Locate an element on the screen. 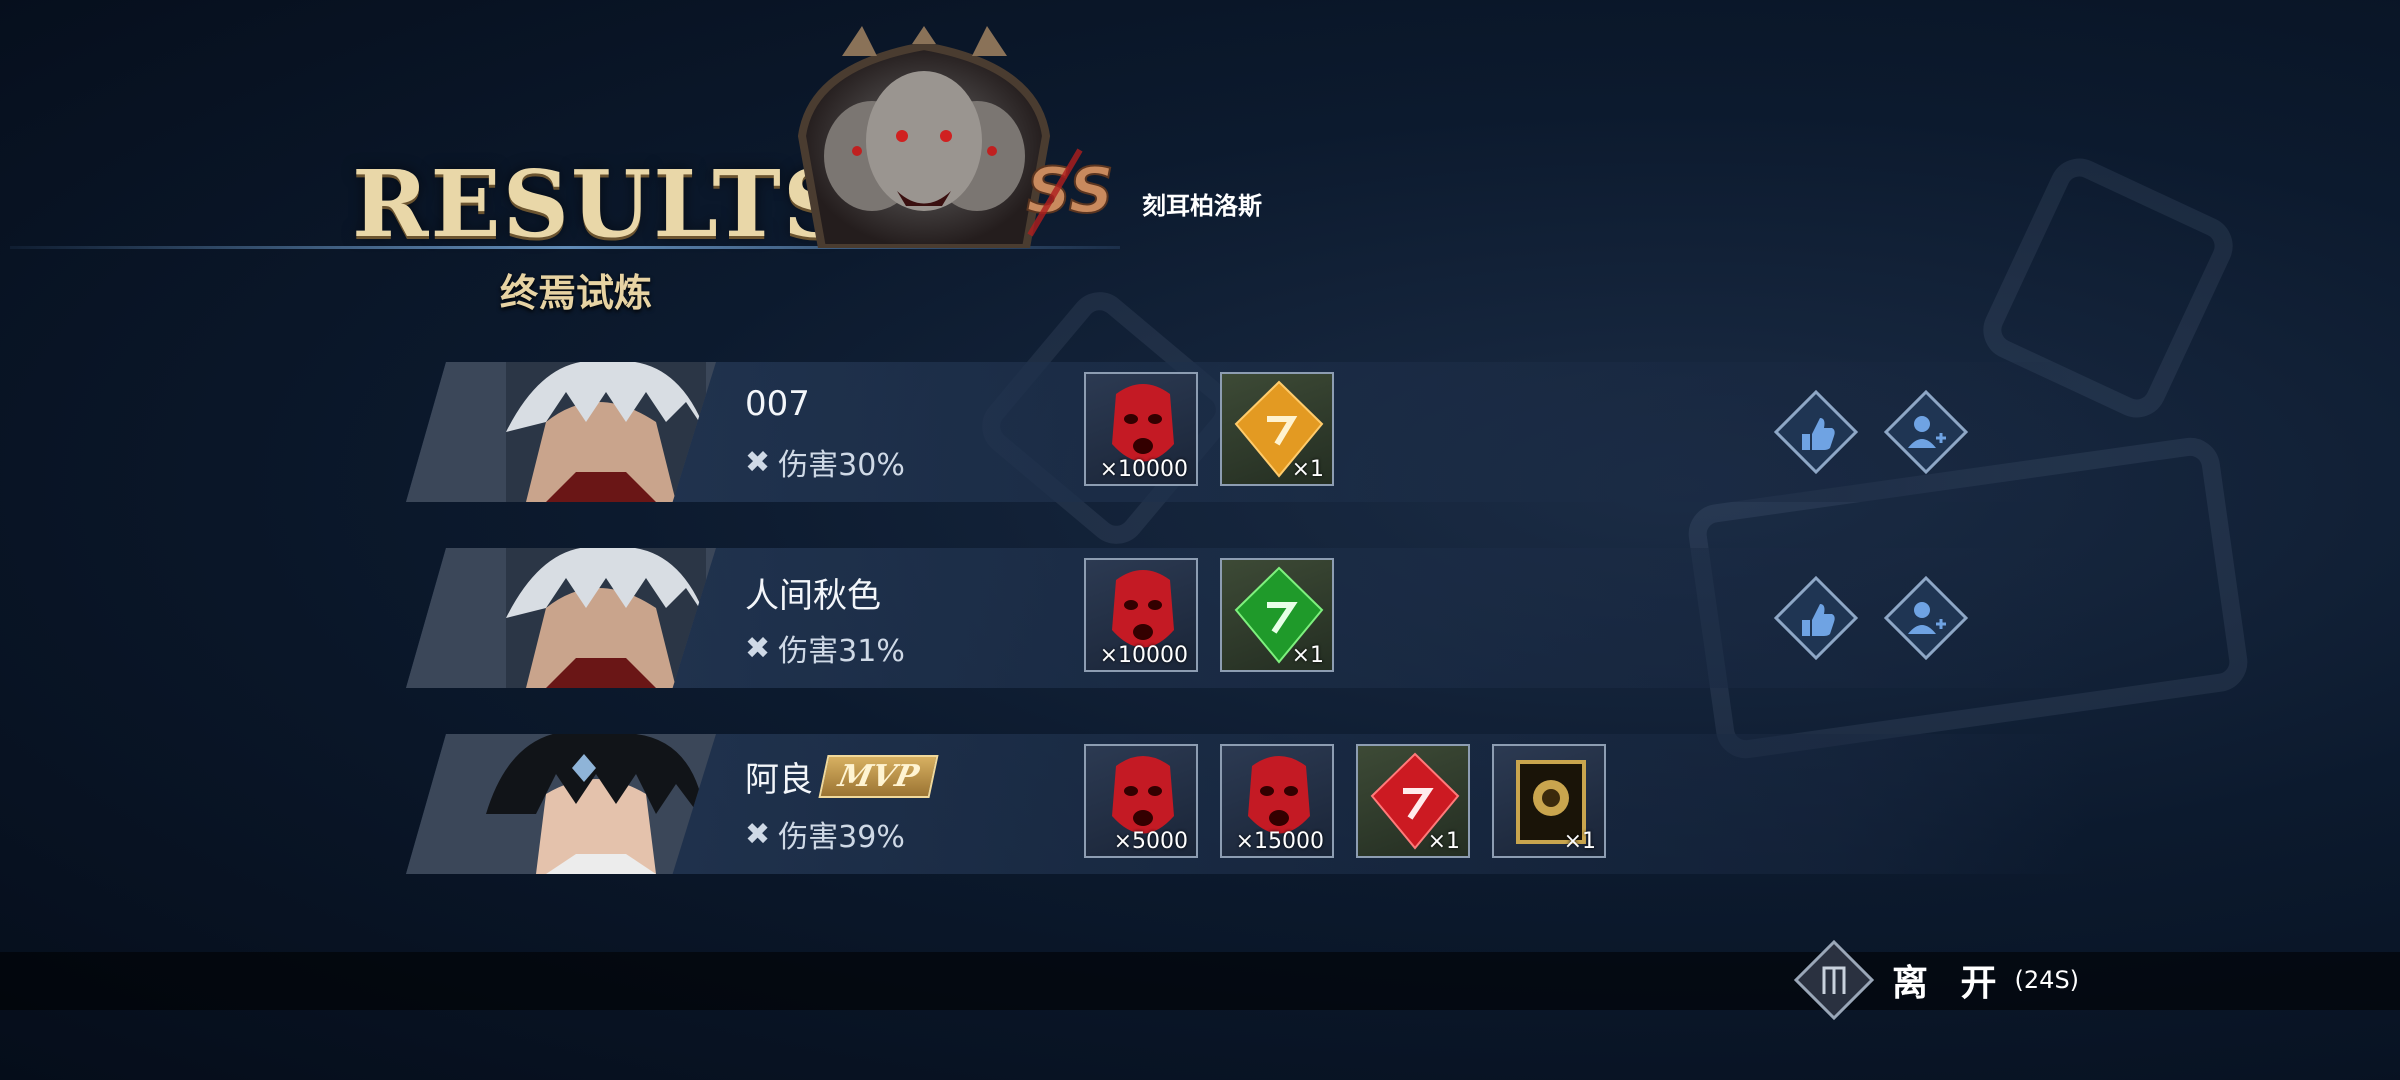 Image resolution: width=2400 pixels, height=1080 pixels. player-name-row: 阿良 MVP is located at coordinates (842, 776).